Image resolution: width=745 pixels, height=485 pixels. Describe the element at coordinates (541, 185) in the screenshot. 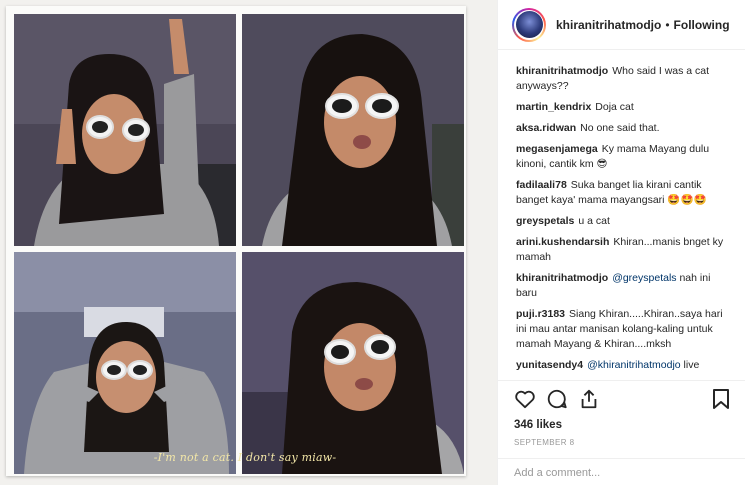

I see `comment-username: fadilaali78` at that location.